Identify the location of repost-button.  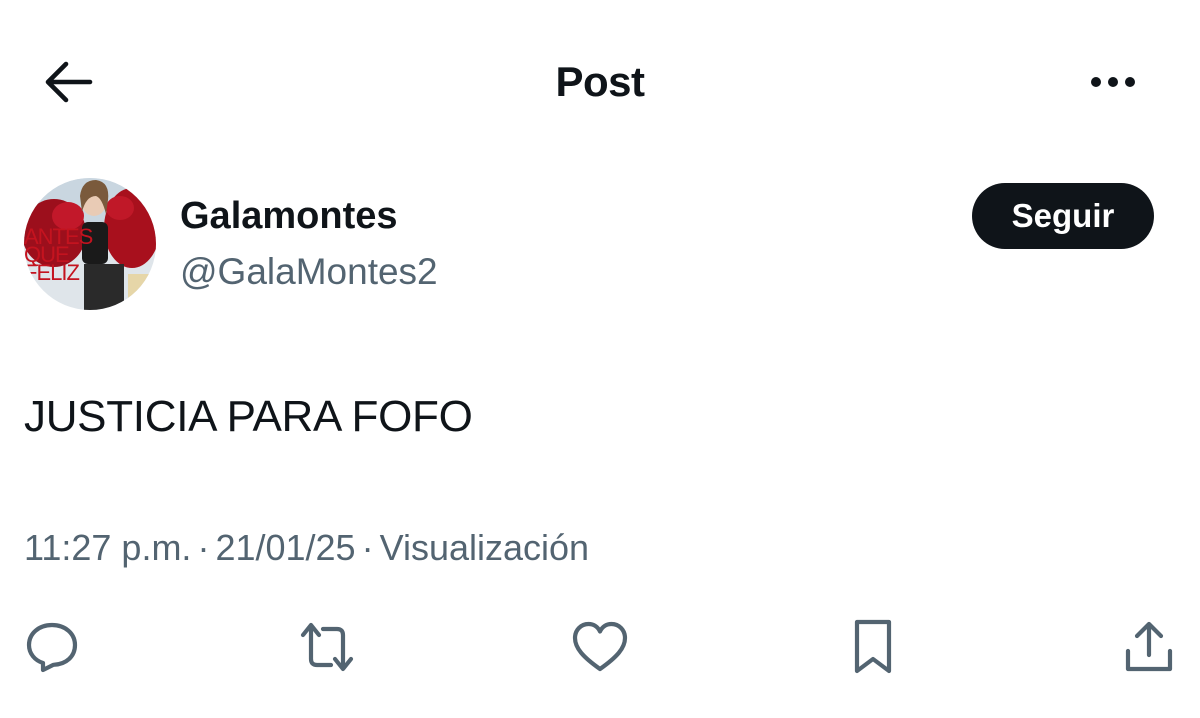
(327, 647).